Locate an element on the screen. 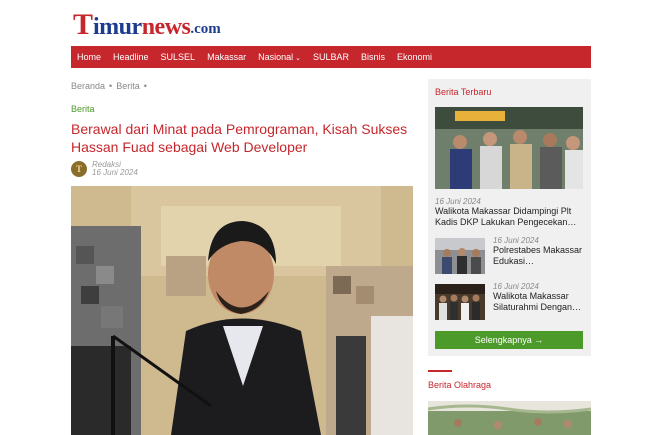  nav-item-bisnis: Bisnis is located at coordinates (373, 57).